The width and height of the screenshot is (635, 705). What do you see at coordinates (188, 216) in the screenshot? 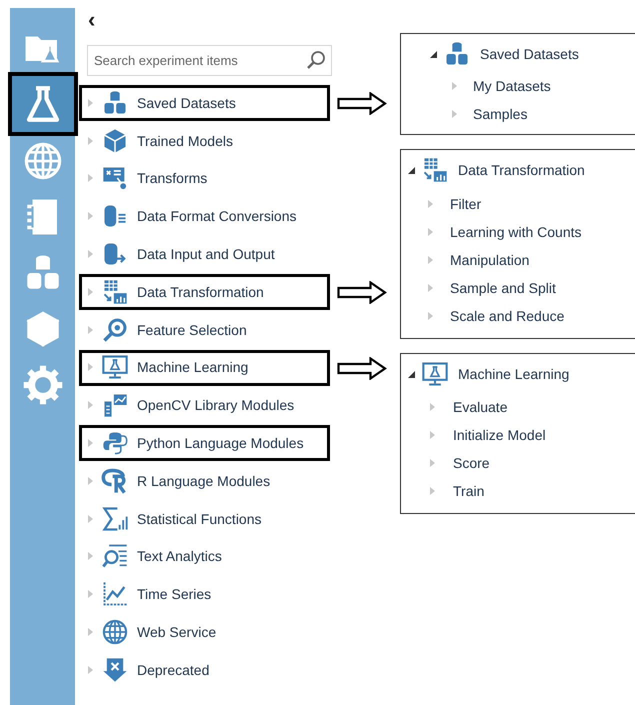
I see `tree-item: Data Format Conversions` at bounding box center [188, 216].